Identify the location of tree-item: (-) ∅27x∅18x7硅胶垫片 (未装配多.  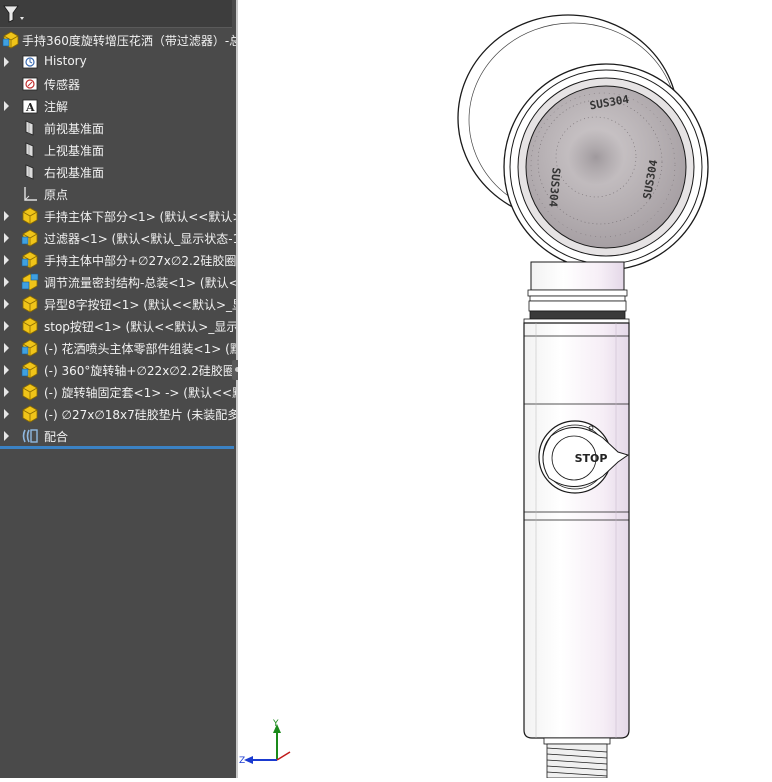
(118, 414).